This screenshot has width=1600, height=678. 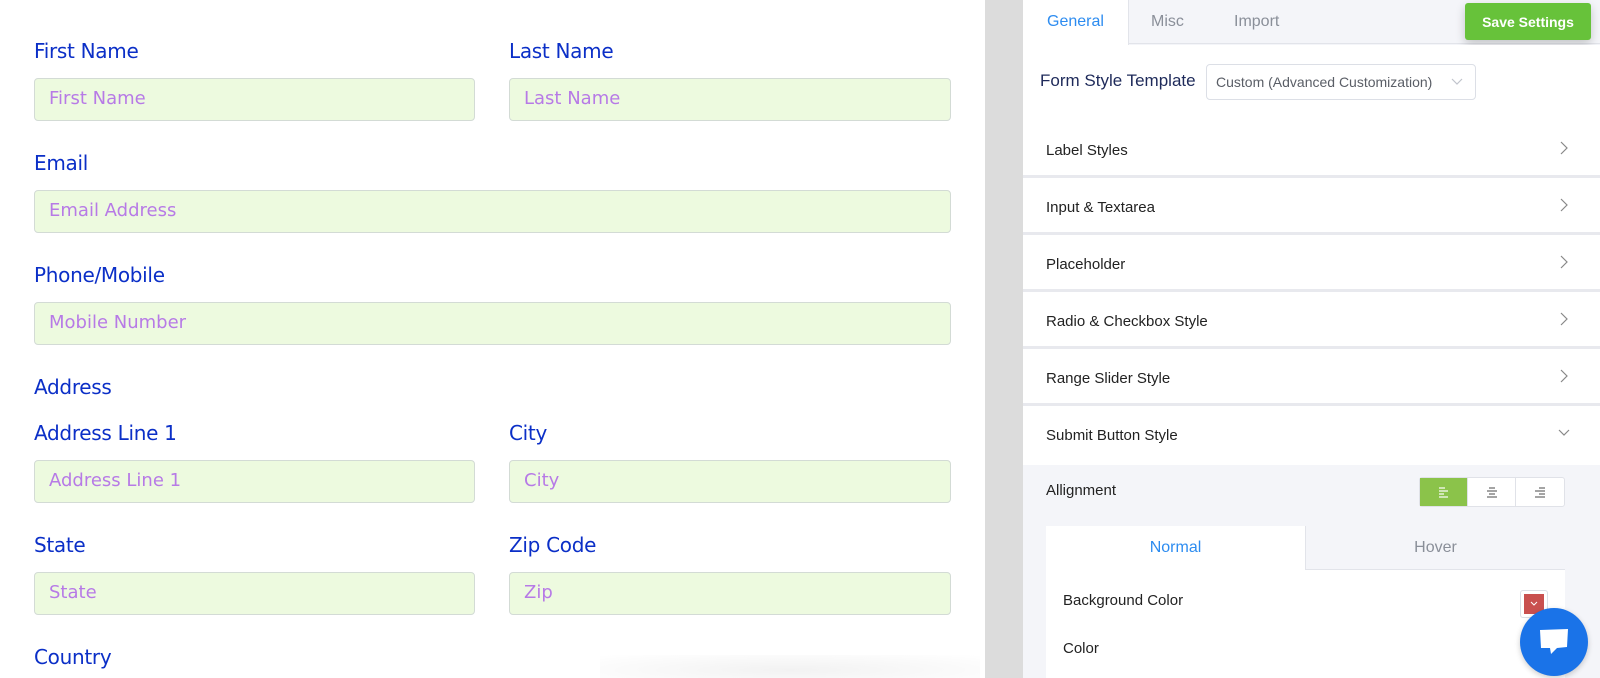 What do you see at coordinates (1108, 378) in the screenshot?
I see `section-title: Range Slider Style` at bounding box center [1108, 378].